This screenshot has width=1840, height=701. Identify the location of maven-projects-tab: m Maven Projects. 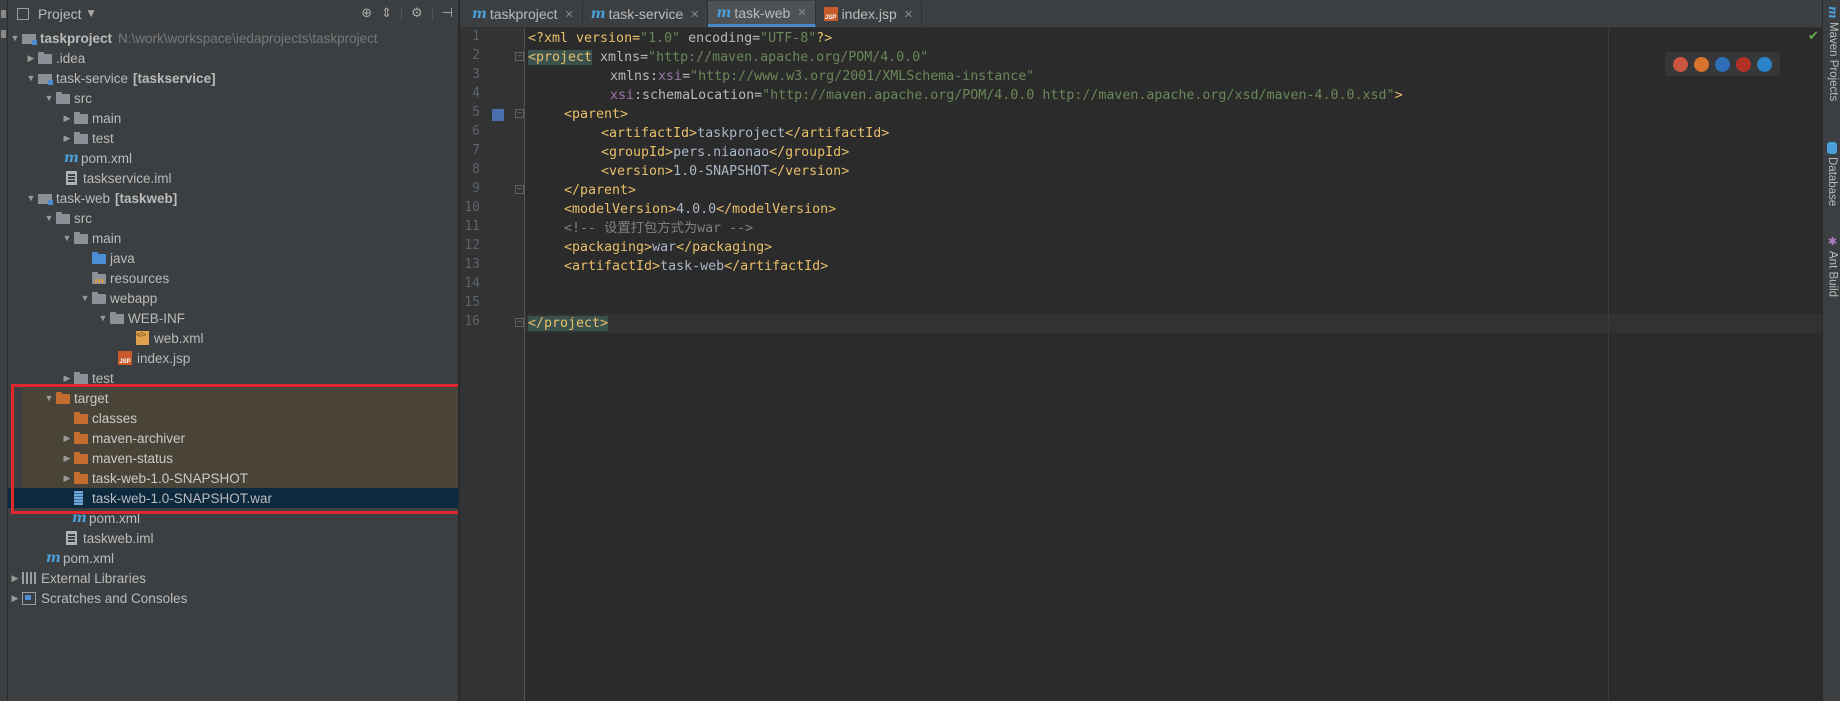
(1833, 53).